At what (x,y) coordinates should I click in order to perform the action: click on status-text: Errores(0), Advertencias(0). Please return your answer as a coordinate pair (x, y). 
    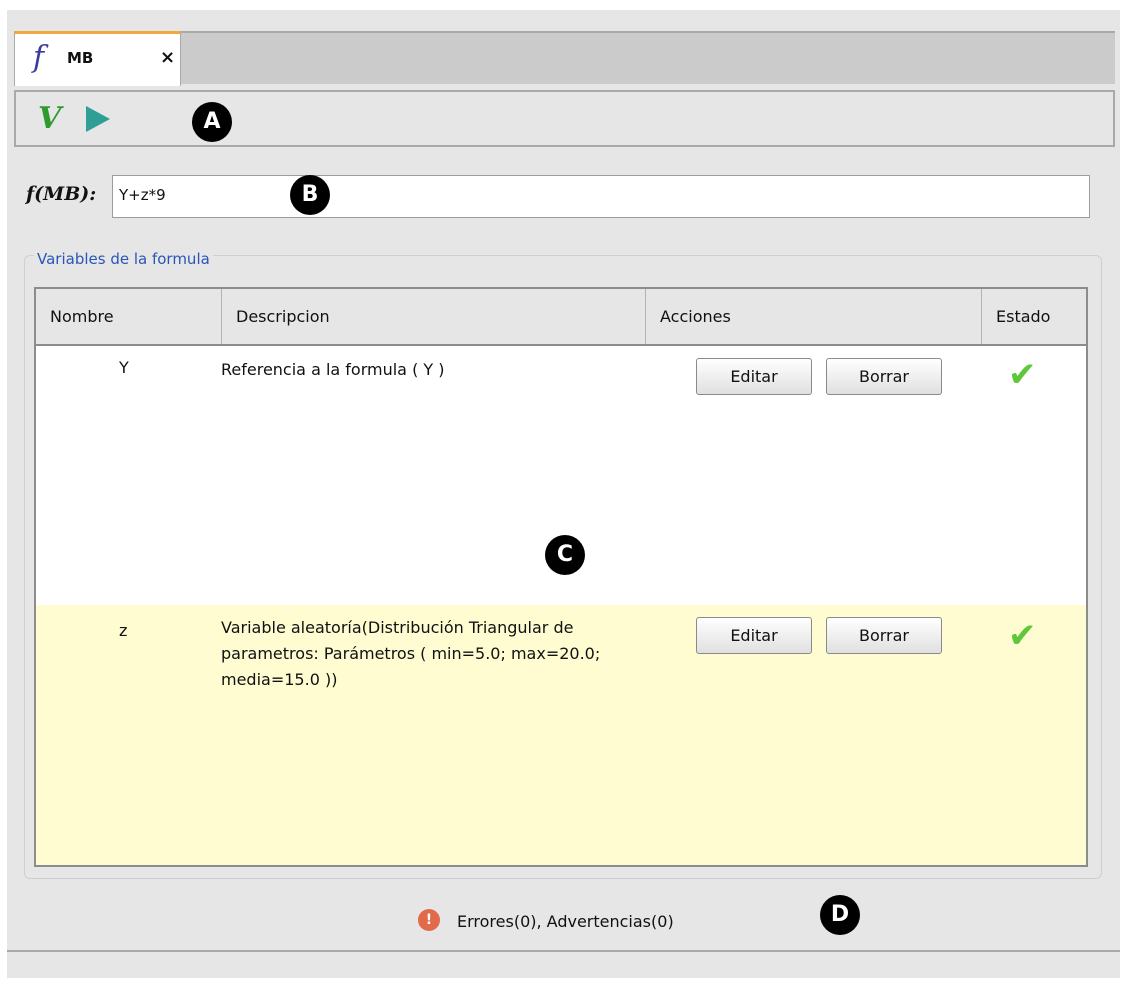
    Looking at the image, I should click on (565, 921).